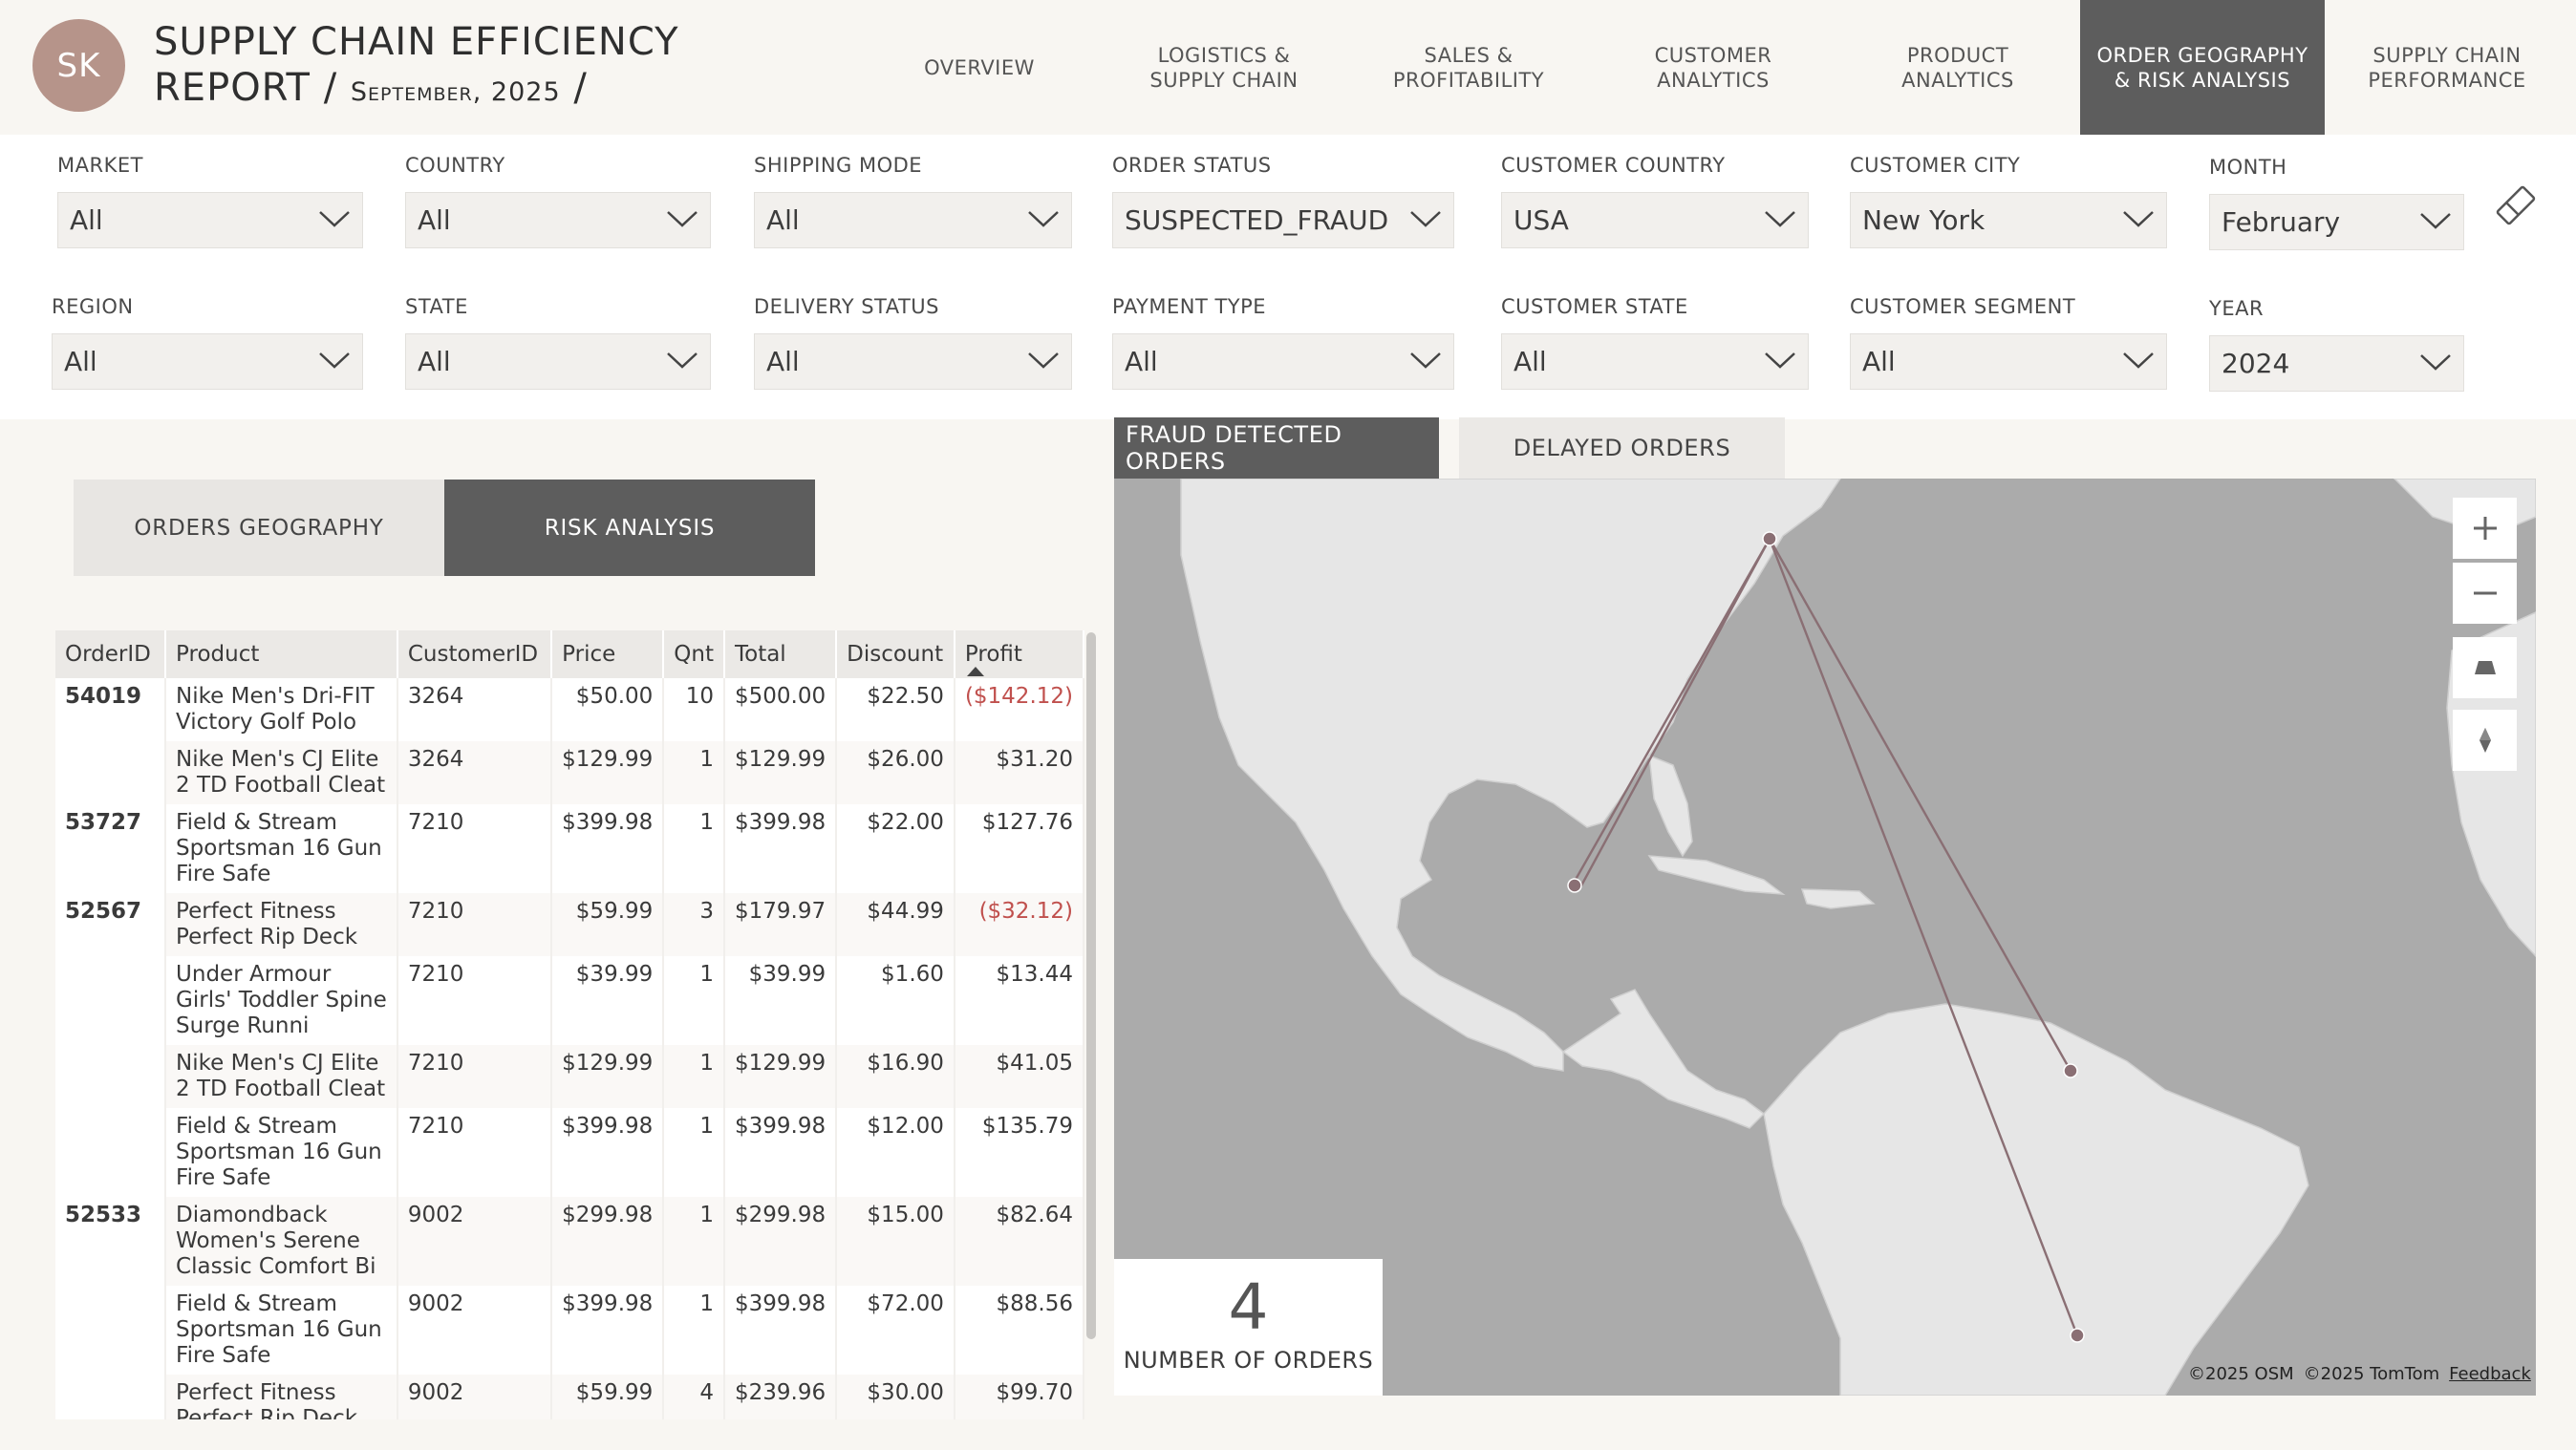 This screenshot has width=2576, height=1450. I want to click on nav-customer-analytics: CUSTOMER ANALYTICS, so click(1713, 67).